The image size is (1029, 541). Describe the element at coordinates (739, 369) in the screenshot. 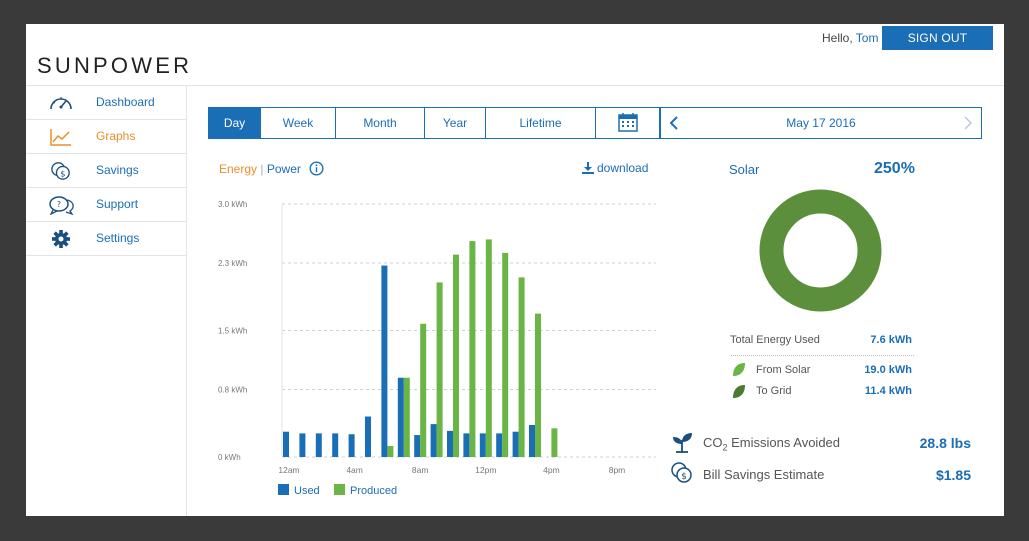

I see `leaf-light-icon` at that location.